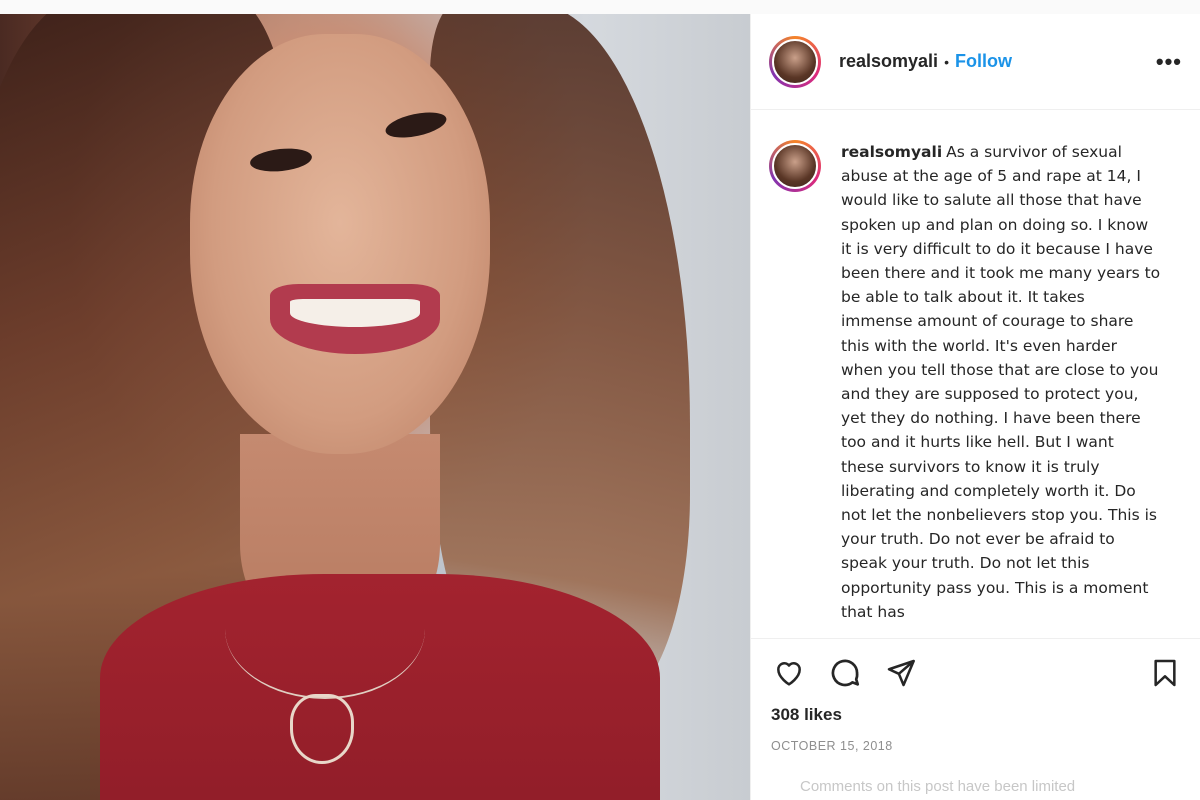  I want to click on bookmark-icon, so click(1165, 673).